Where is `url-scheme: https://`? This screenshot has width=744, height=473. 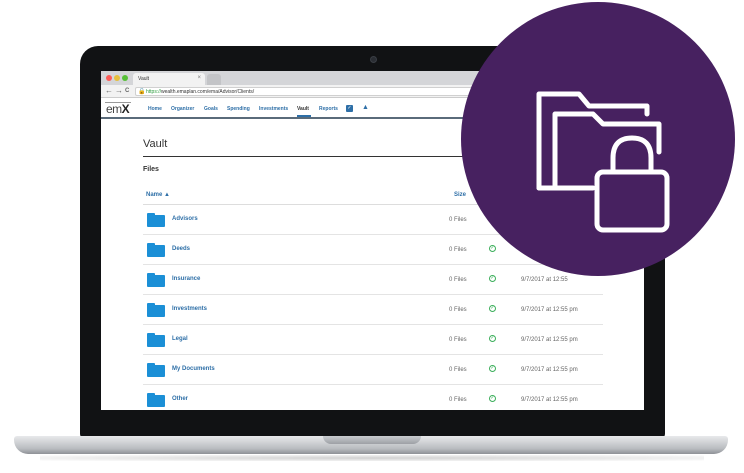
url-scheme: https:// is located at coordinates (154, 92).